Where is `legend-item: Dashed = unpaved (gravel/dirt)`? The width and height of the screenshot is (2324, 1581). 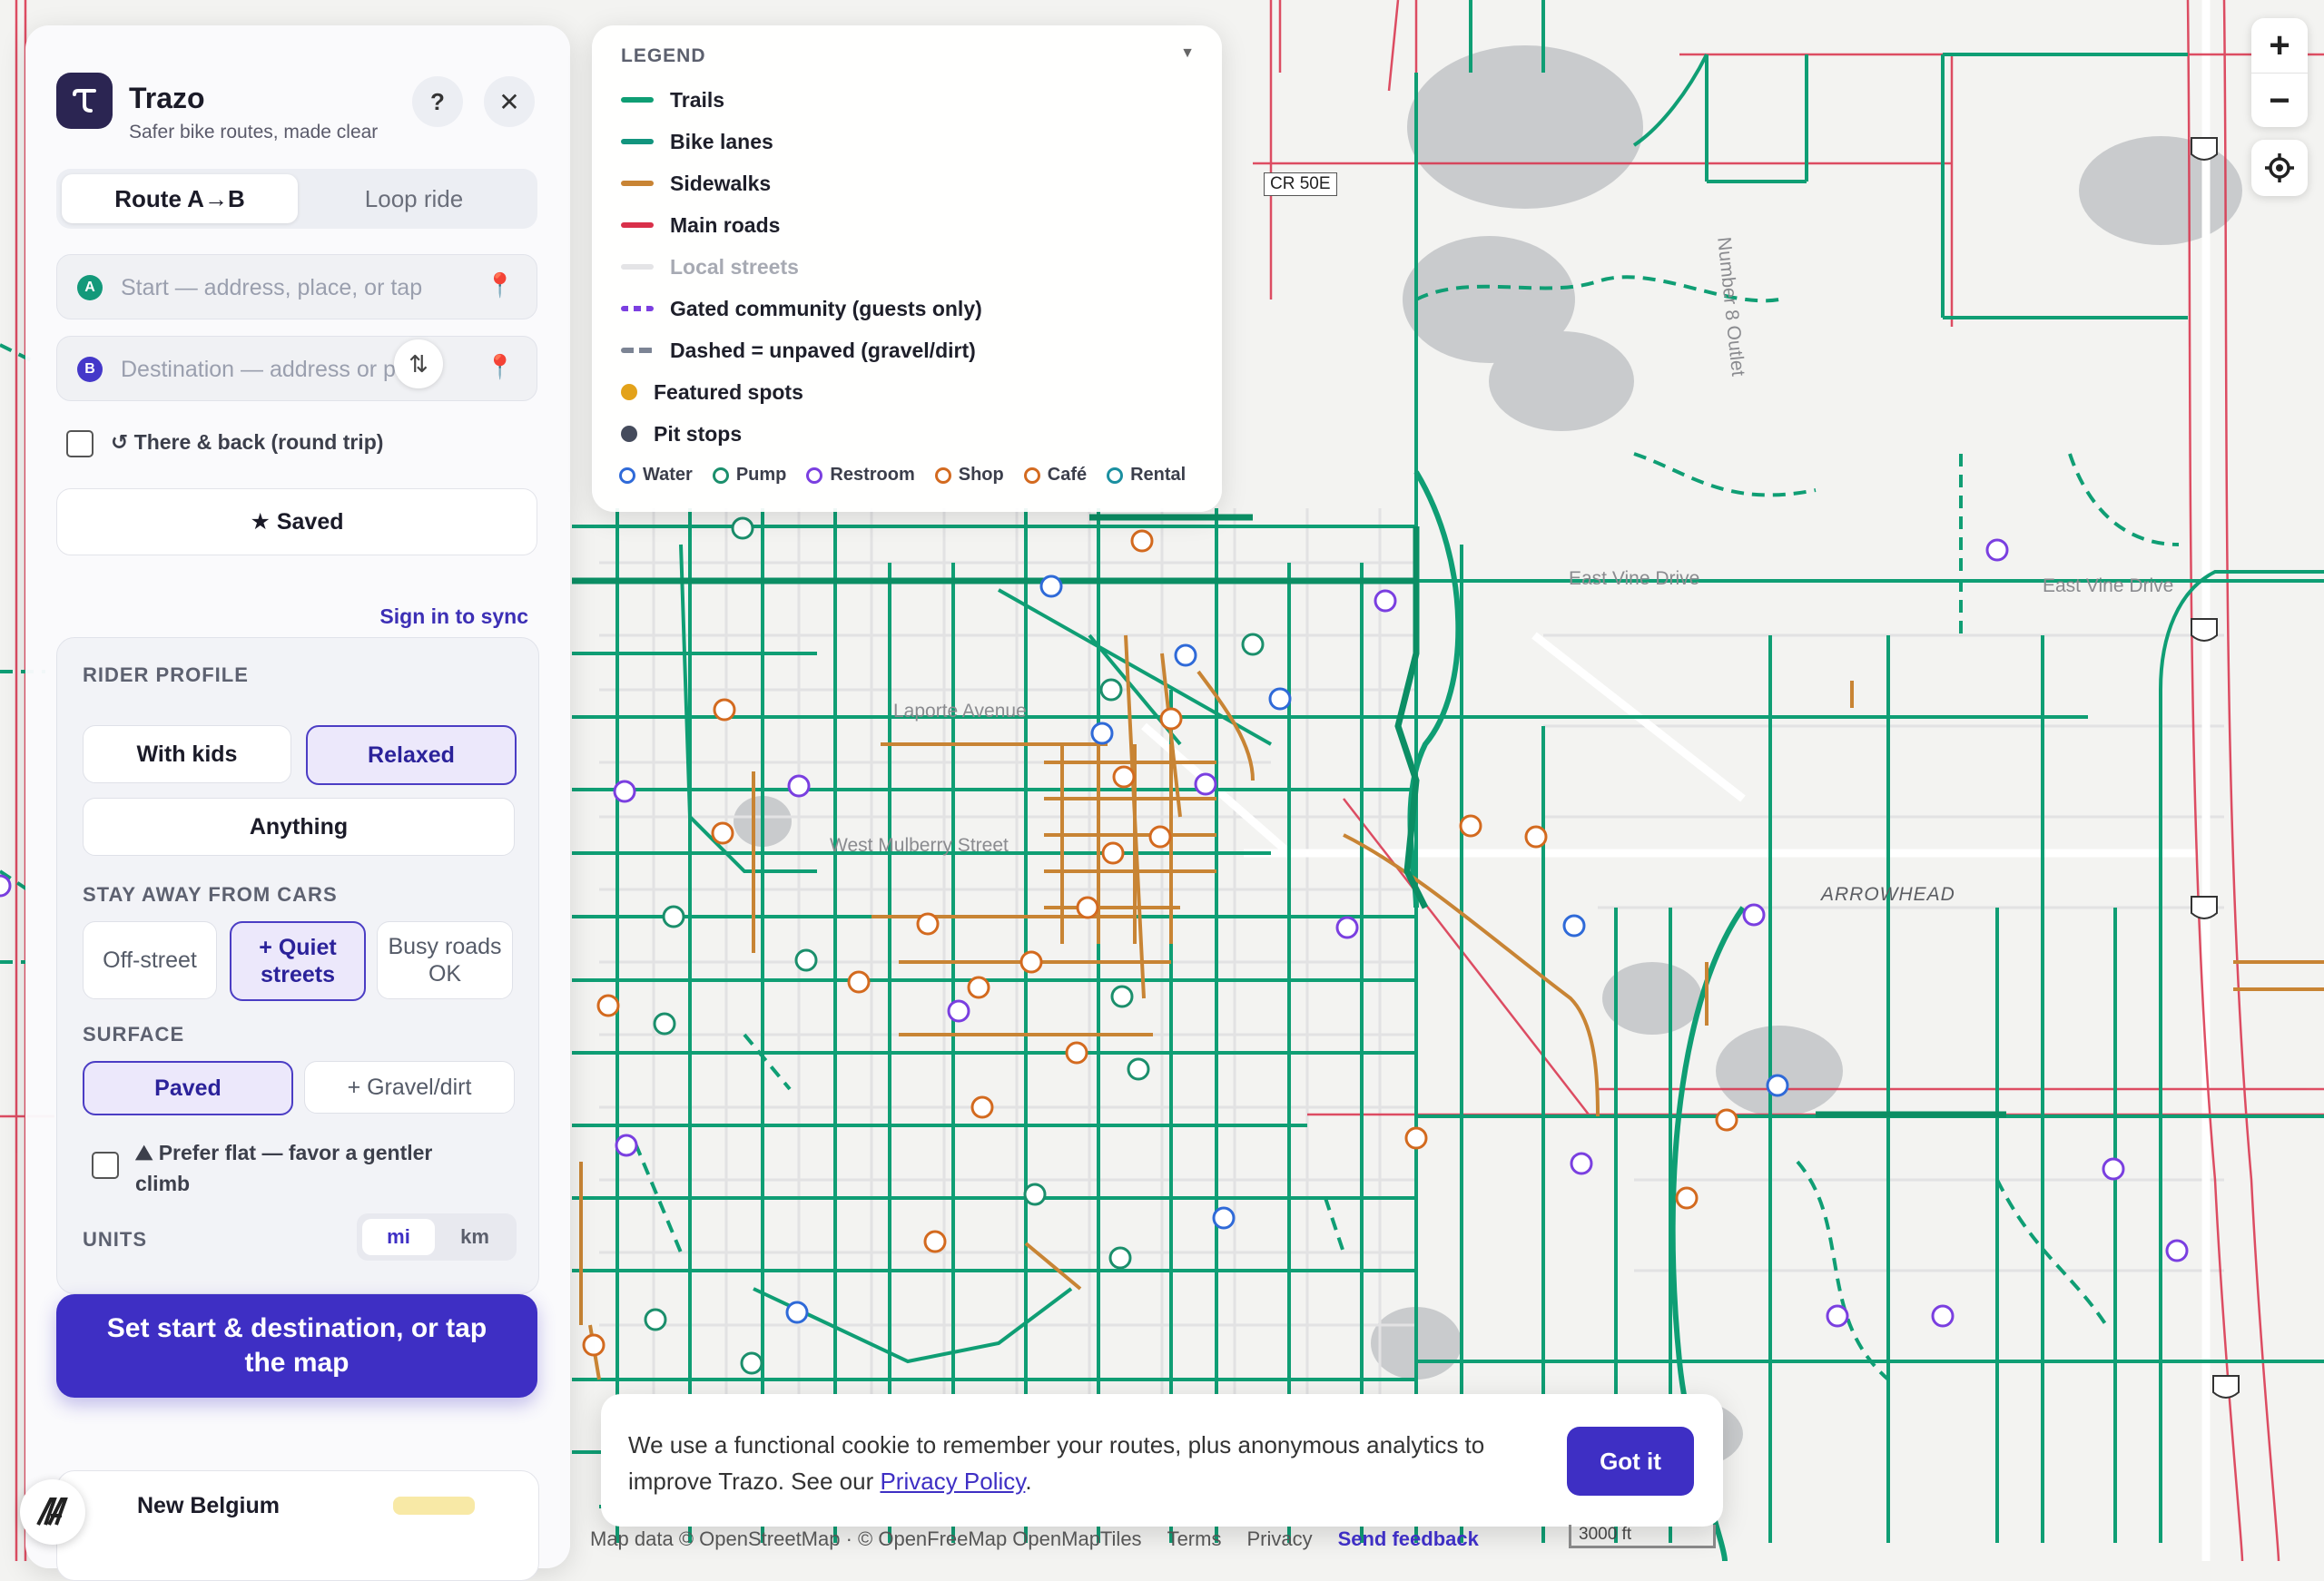
legend-item: Dashed = unpaved (gravel/dirt) is located at coordinates (798, 350).